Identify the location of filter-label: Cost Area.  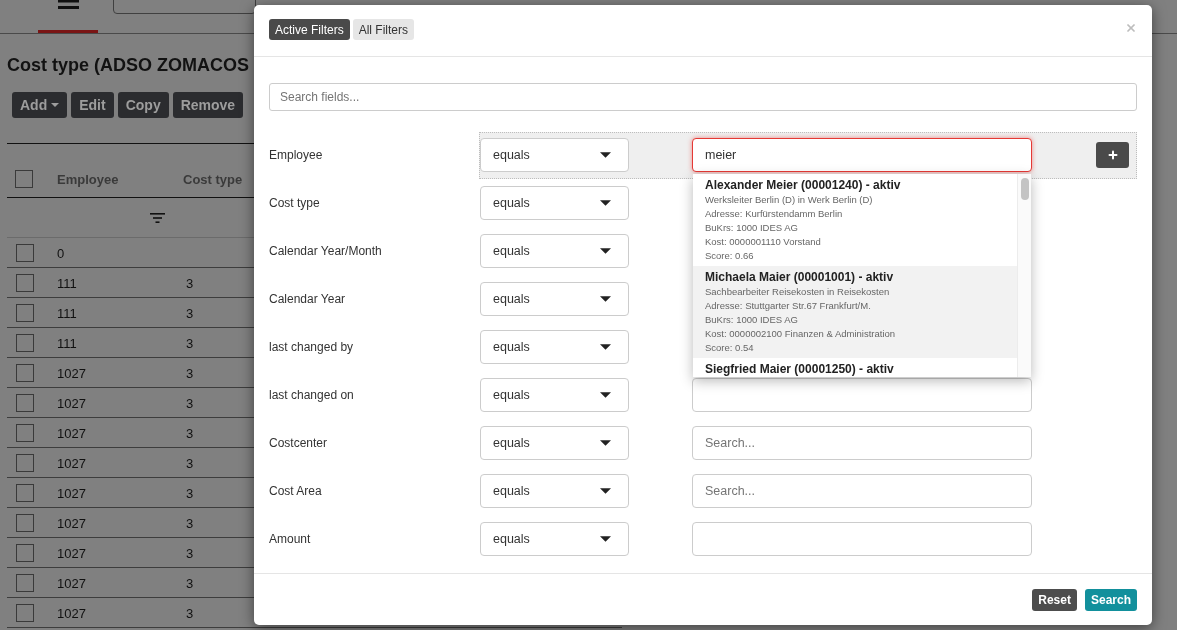
(296, 491).